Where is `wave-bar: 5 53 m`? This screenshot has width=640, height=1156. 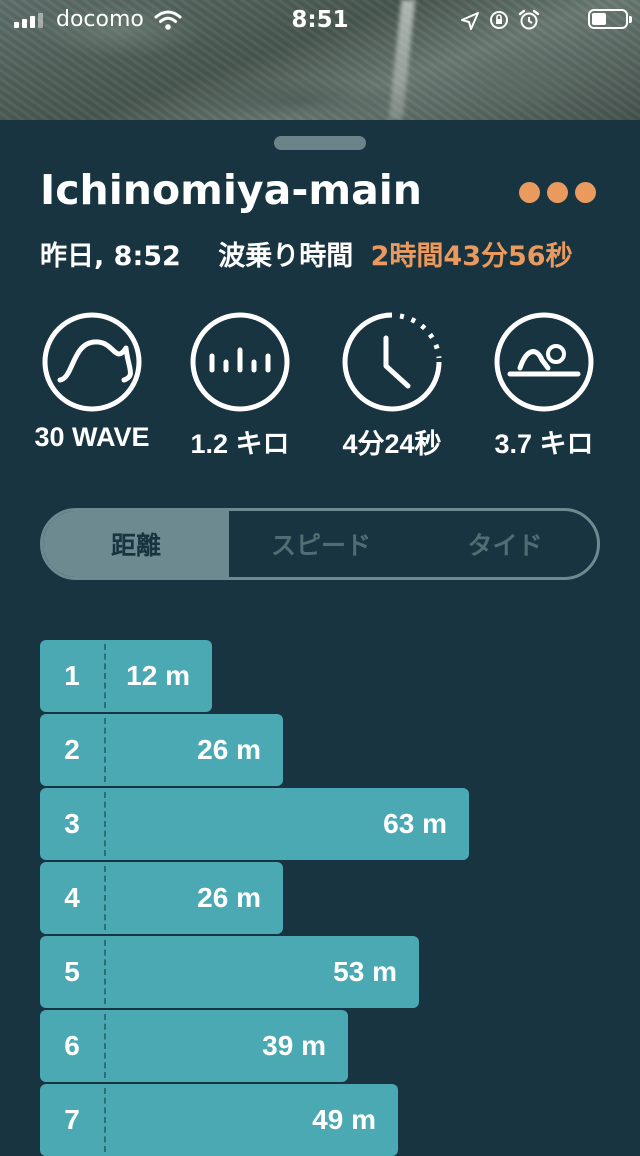
wave-bar: 5 53 m is located at coordinates (229, 972).